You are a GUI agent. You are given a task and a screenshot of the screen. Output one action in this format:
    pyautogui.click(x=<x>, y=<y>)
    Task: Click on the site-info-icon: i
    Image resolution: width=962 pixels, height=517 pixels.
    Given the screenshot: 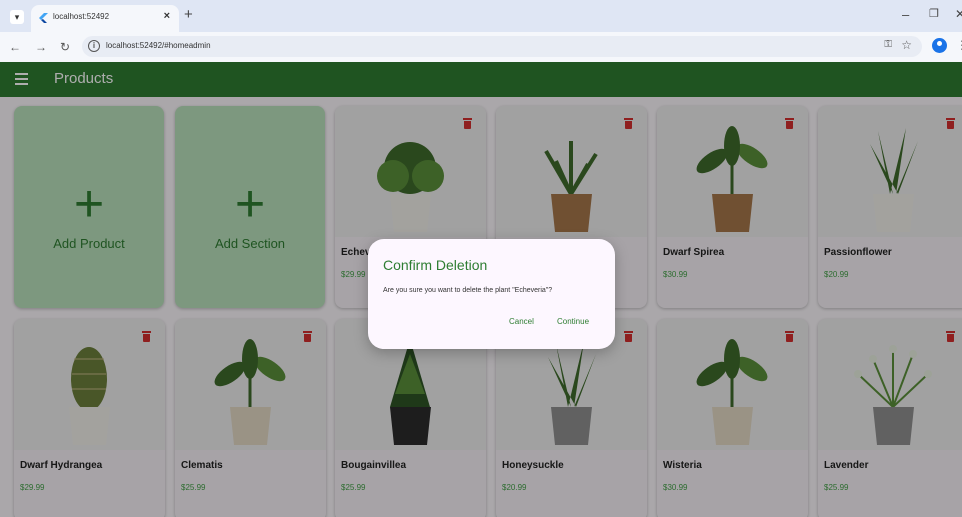 What is the action you would take?
    pyautogui.click(x=94, y=46)
    